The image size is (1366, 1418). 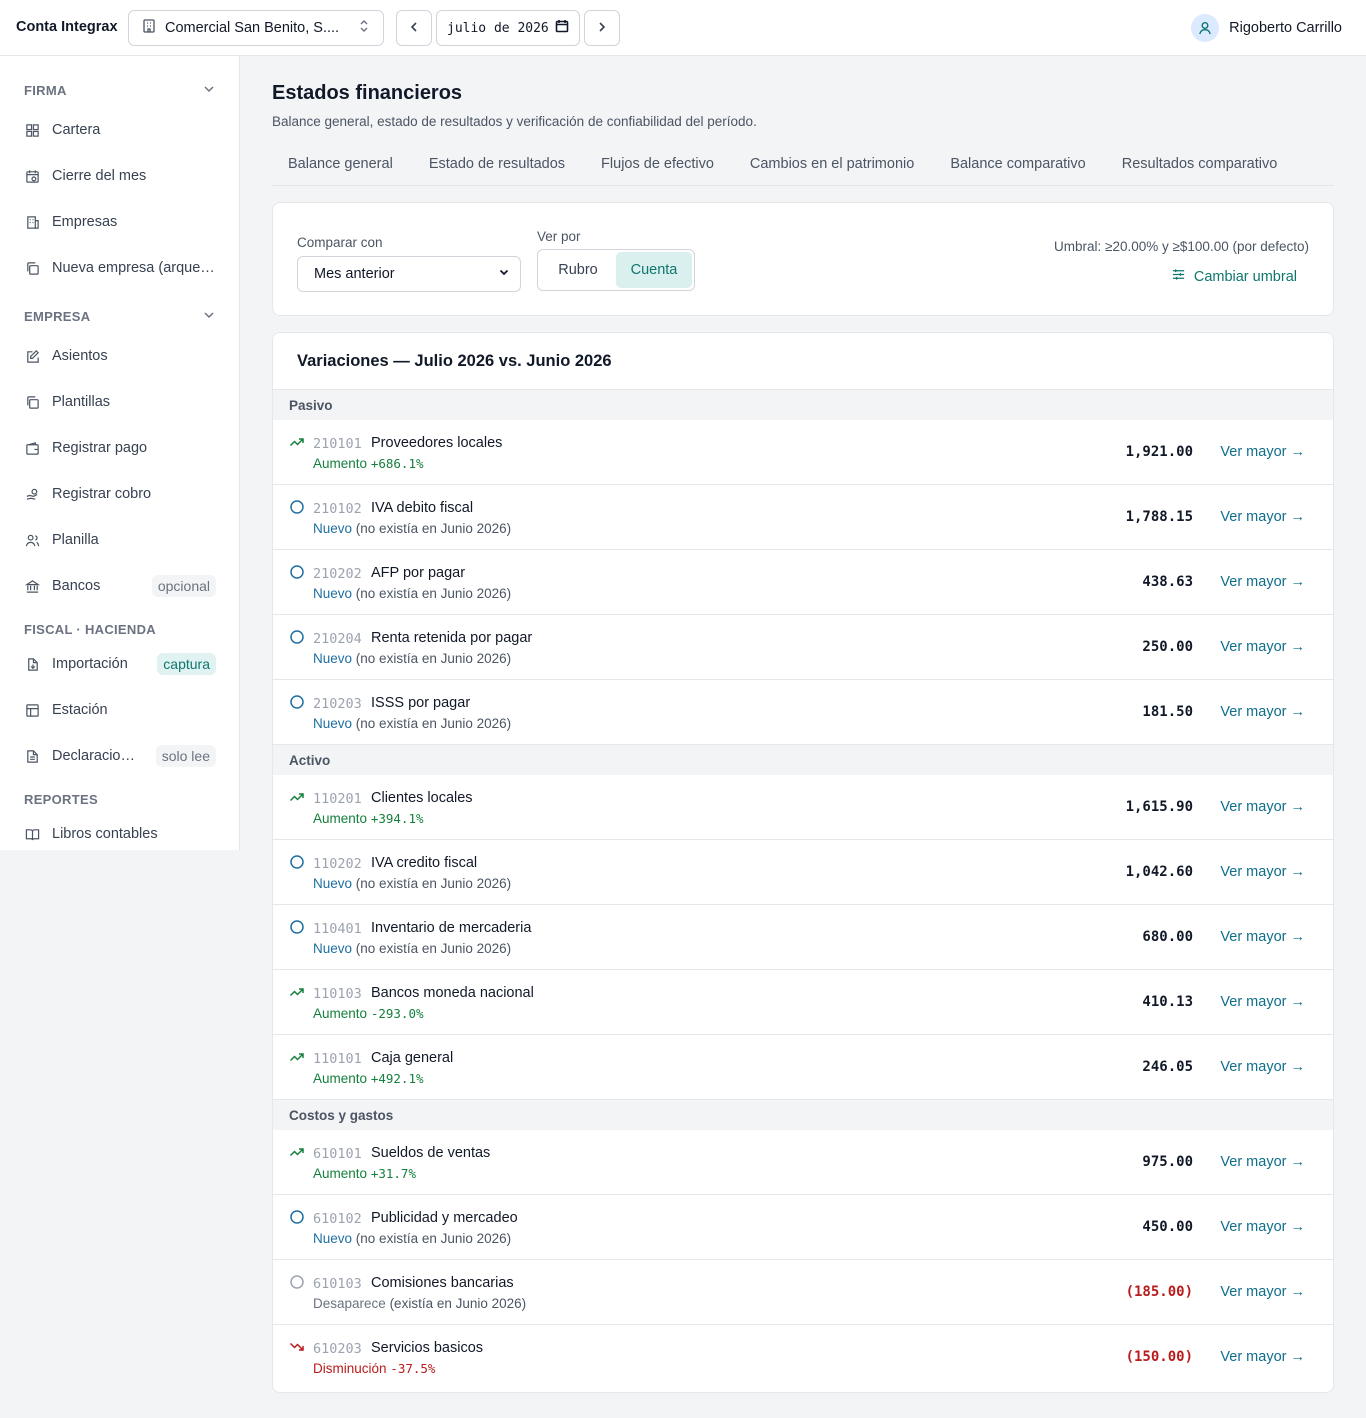 I want to click on month-input: julio de 2026, so click(x=508, y=28).